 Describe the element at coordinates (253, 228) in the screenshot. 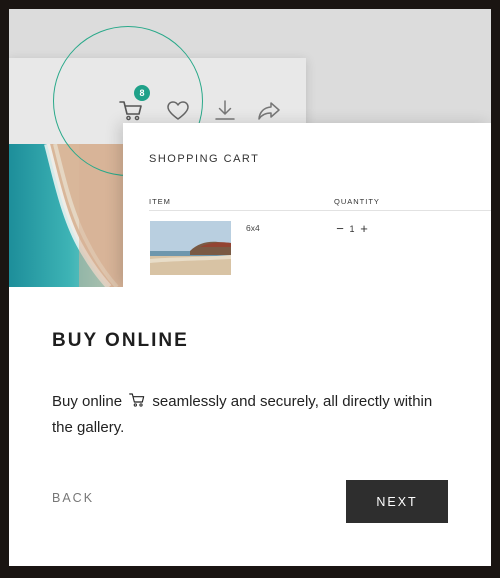

I see `cart-item-size: 6x4` at that location.